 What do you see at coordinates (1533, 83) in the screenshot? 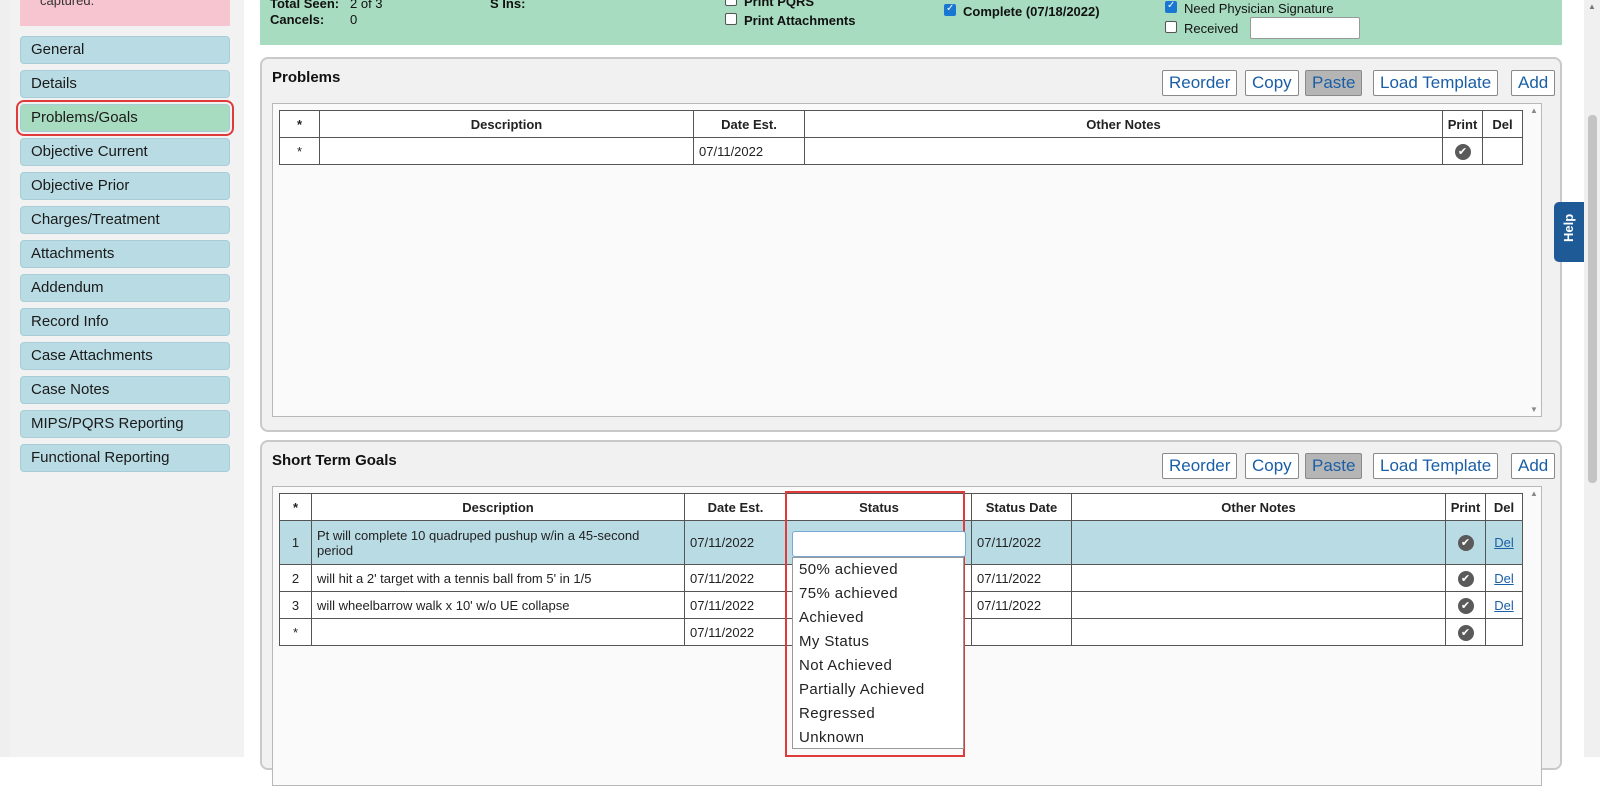
I see `problems-add-button: Add` at bounding box center [1533, 83].